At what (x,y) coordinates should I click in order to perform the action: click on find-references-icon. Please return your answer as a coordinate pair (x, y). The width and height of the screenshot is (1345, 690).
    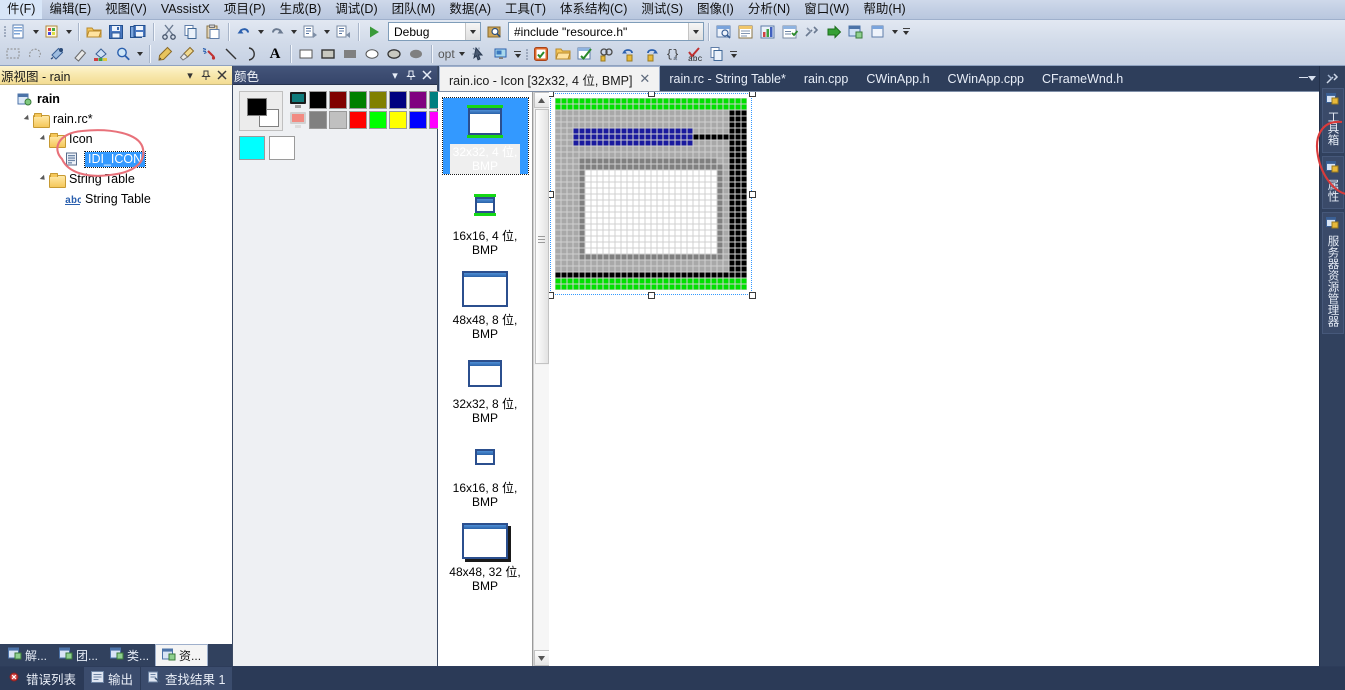
    Looking at the image, I should click on (607, 54).